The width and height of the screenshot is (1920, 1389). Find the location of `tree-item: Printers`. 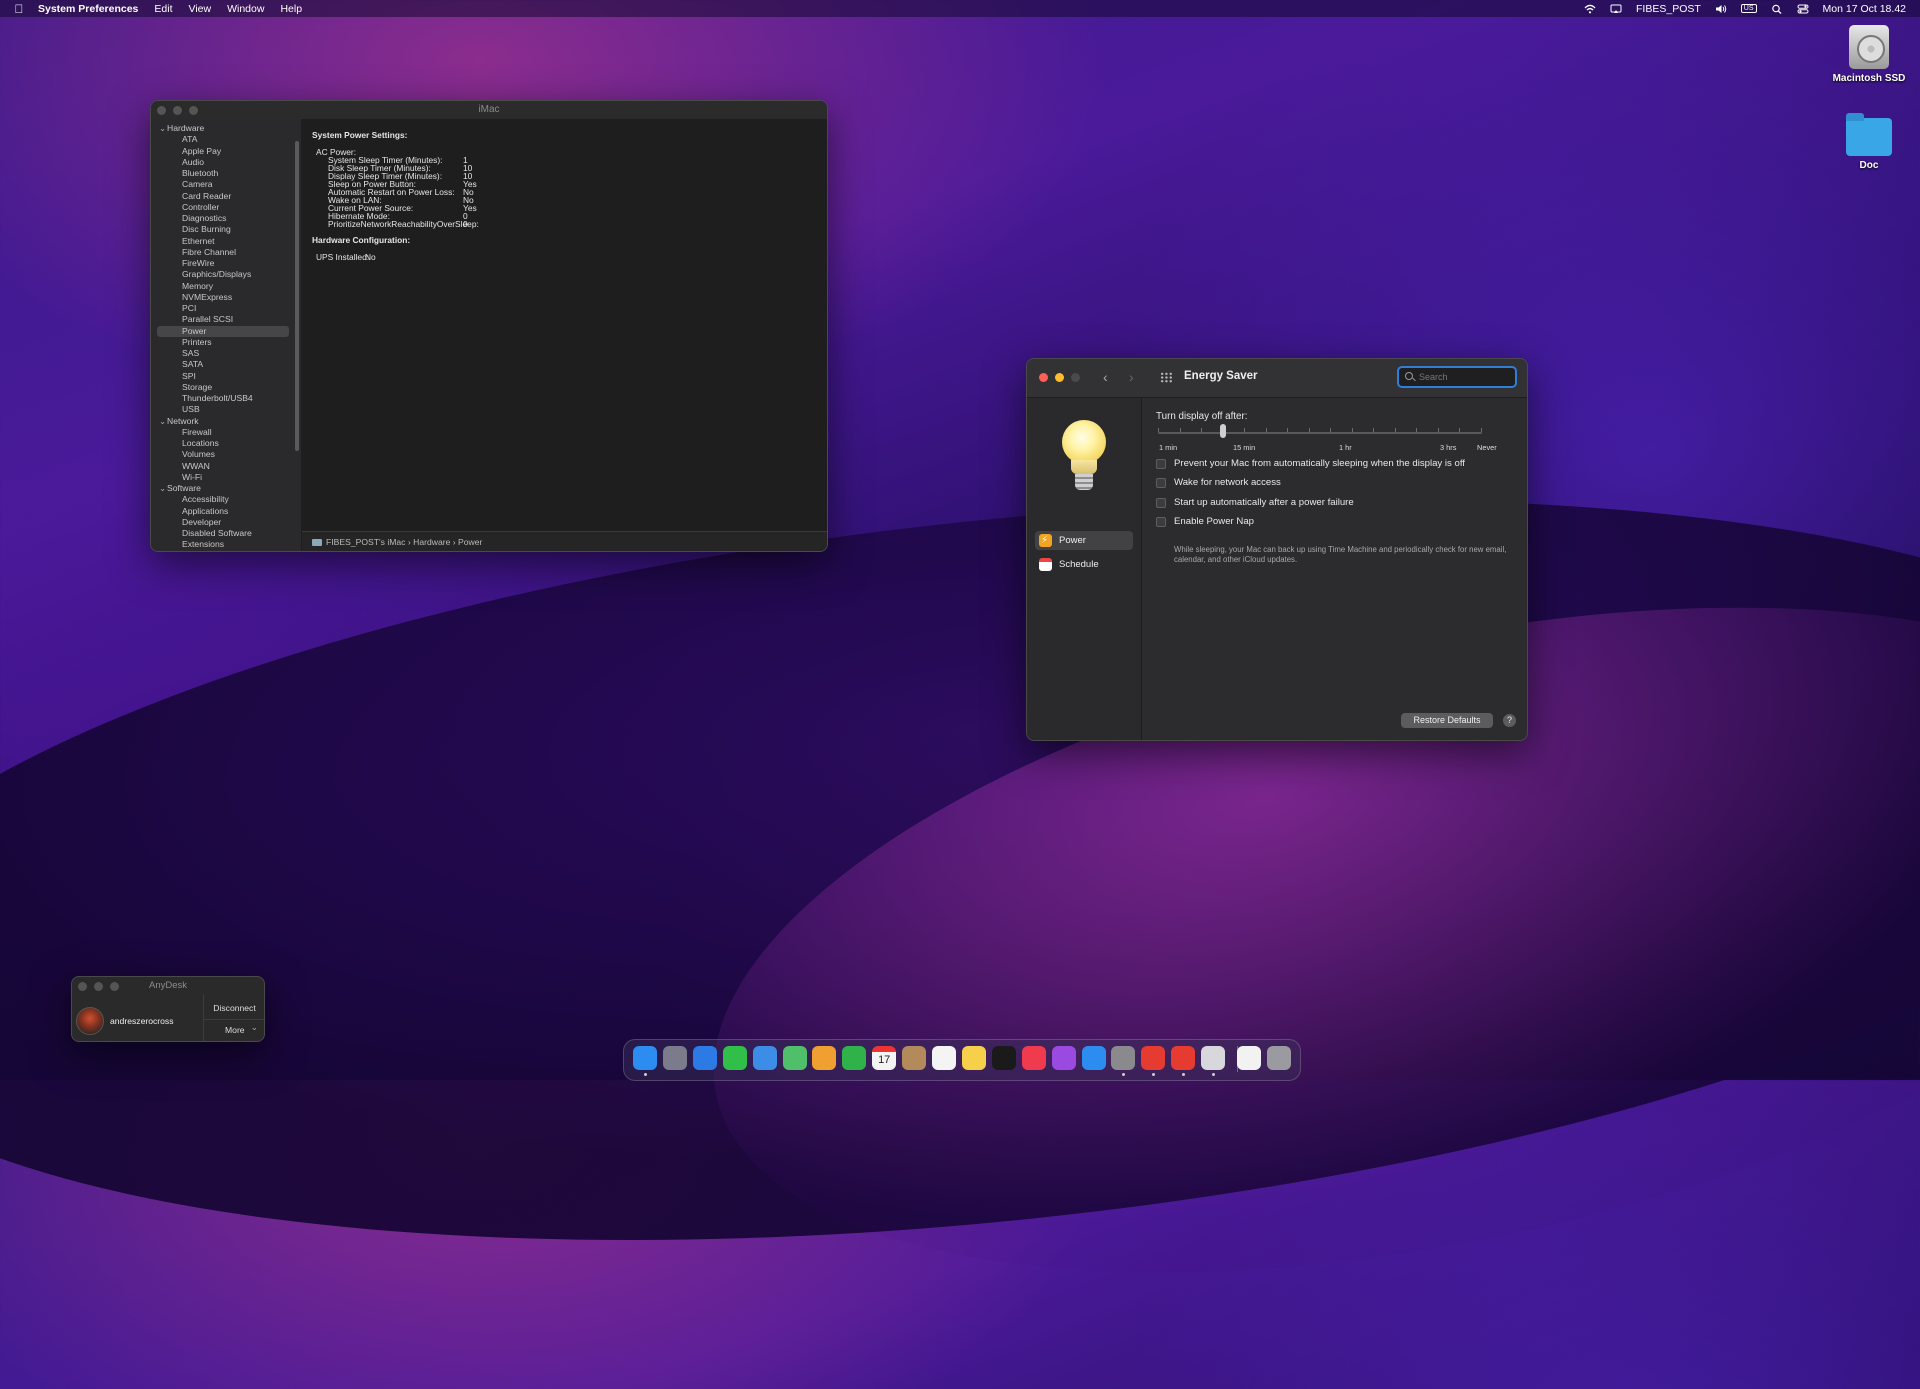

tree-item: Printers is located at coordinates (223, 342).